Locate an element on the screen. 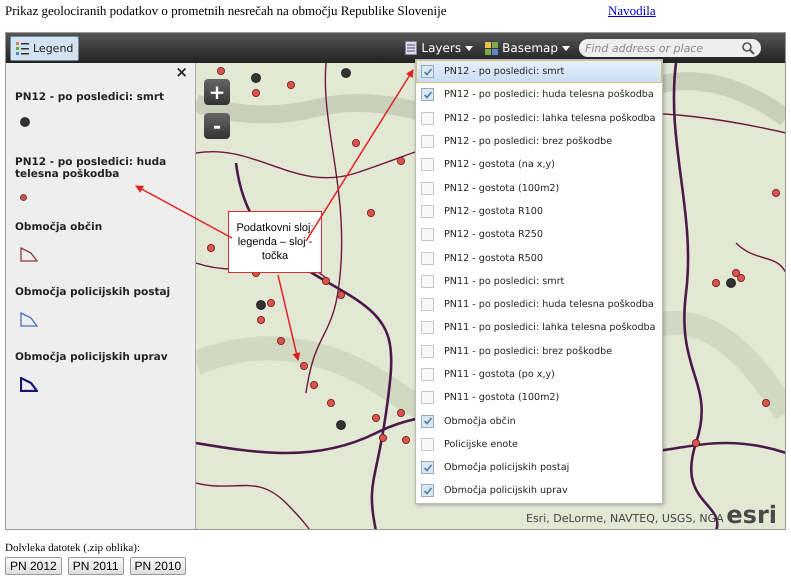 The image size is (791, 583). layer-item: Območja policijskih uprav is located at coordinates (539, 491).